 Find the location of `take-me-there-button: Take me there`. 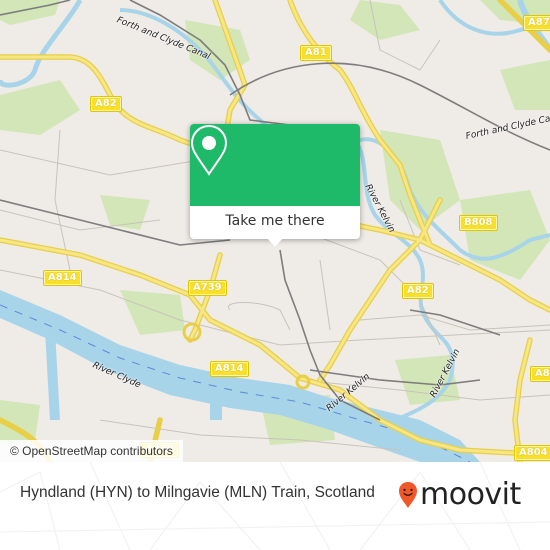

take-me-there-button: Take me there is located at coordinates (275, 222).